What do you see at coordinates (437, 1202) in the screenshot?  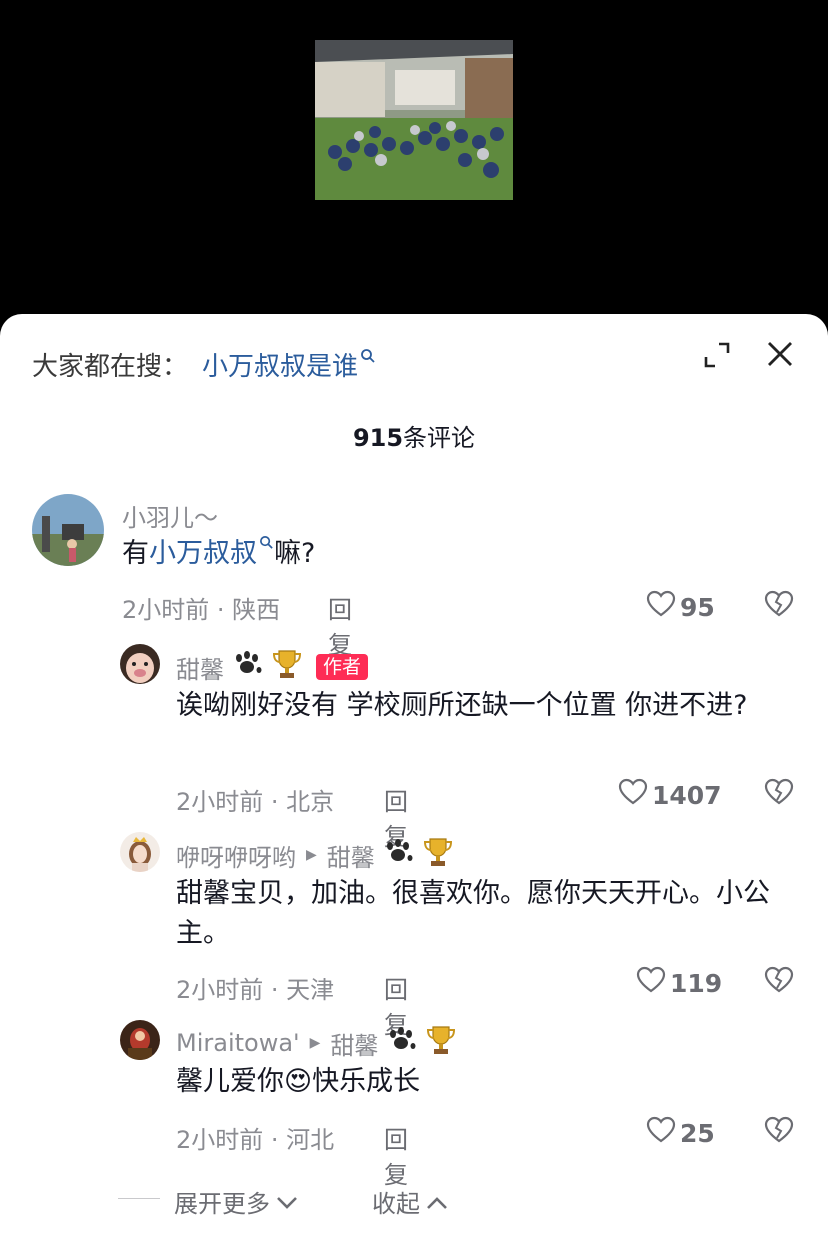 I see `chevron-up-icon` at bounding box center [437, 1202].